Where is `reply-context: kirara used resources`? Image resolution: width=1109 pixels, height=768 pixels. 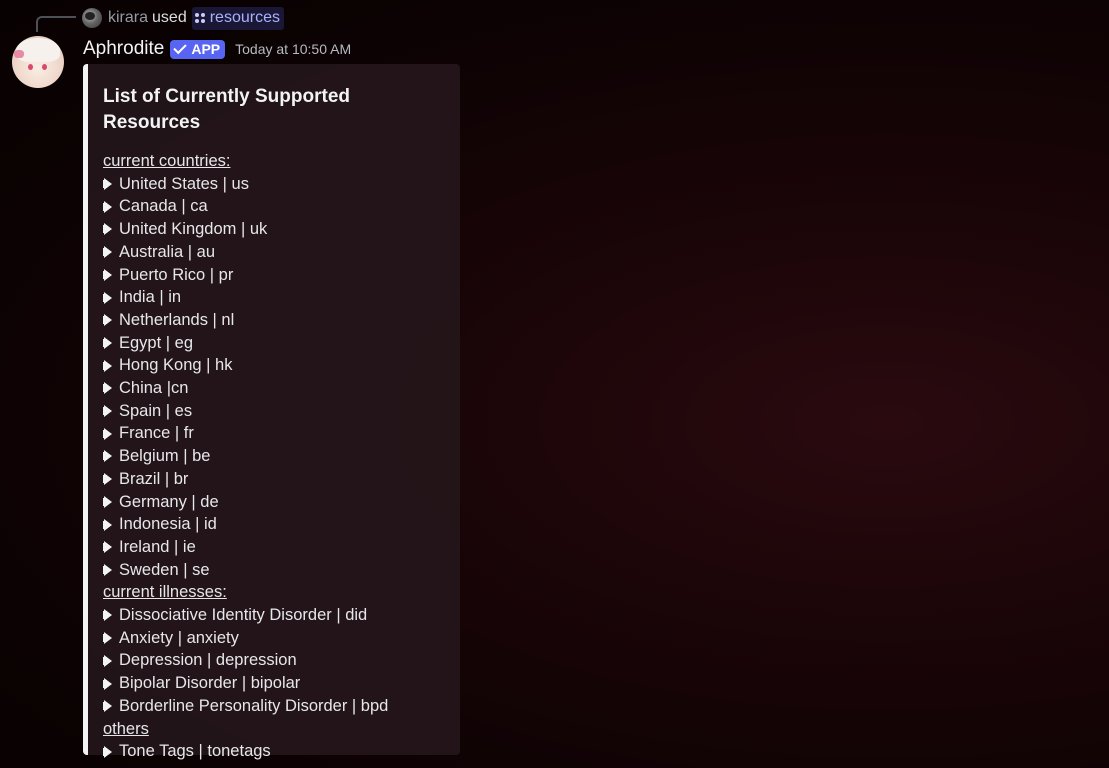 reply-context: kirara used resources is located at coordinates (183, 18).